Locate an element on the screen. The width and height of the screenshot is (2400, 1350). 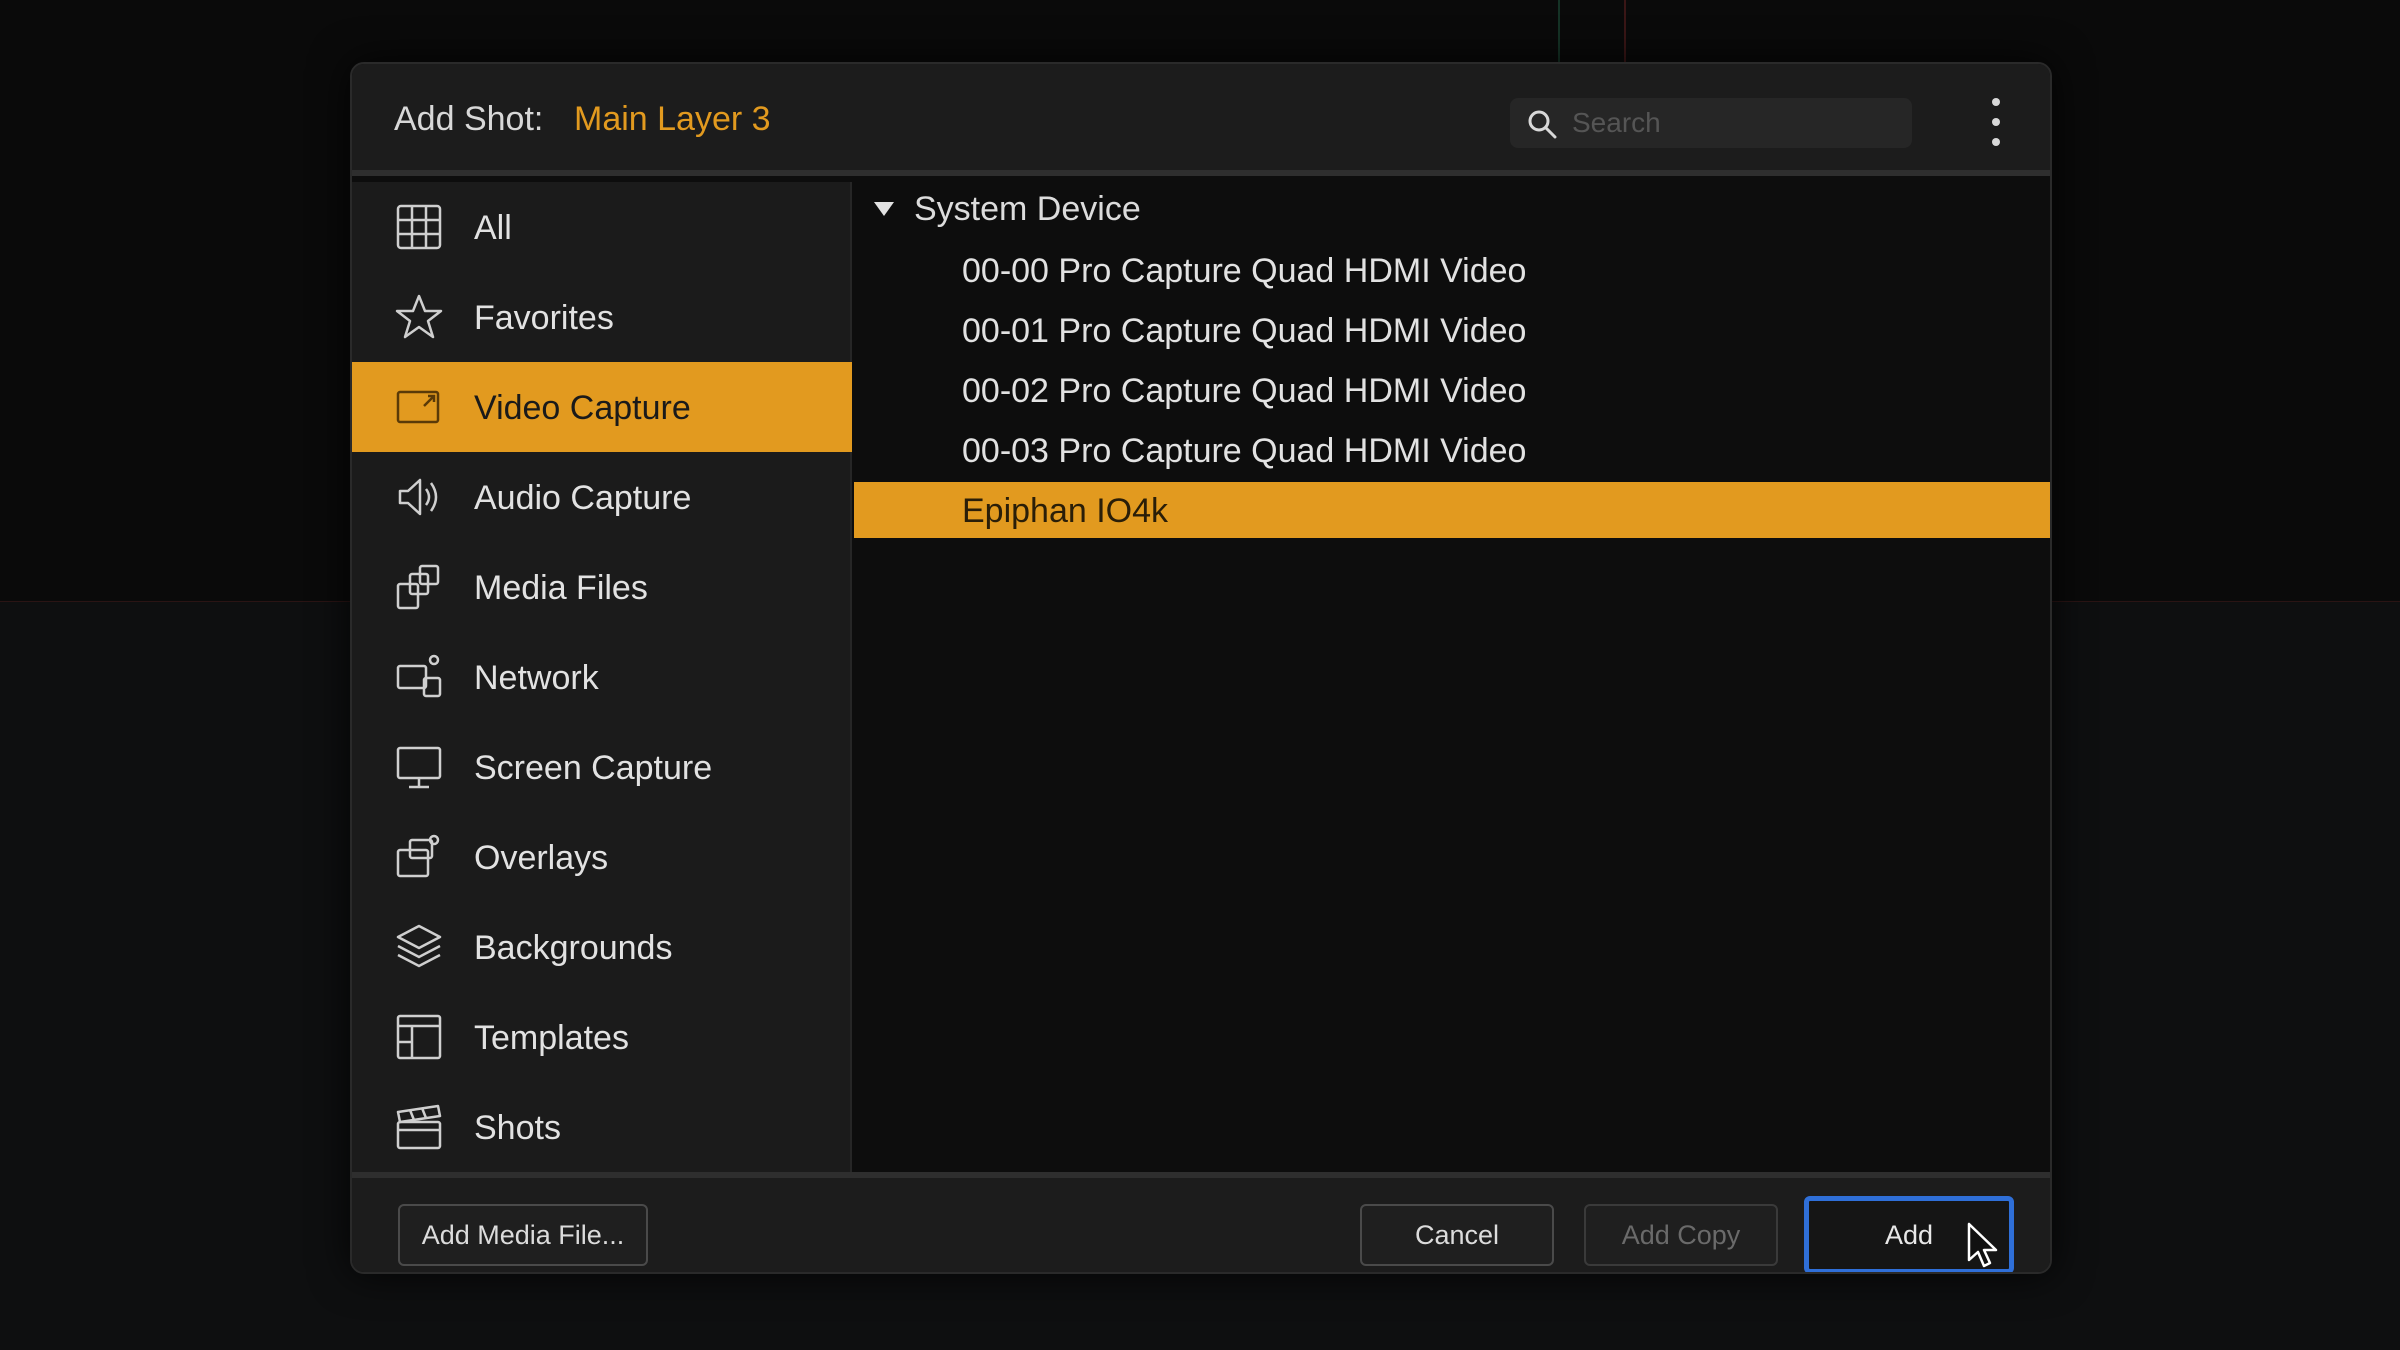
sidebar-item-label: Audio Capture is located at coordinates (583, 498).